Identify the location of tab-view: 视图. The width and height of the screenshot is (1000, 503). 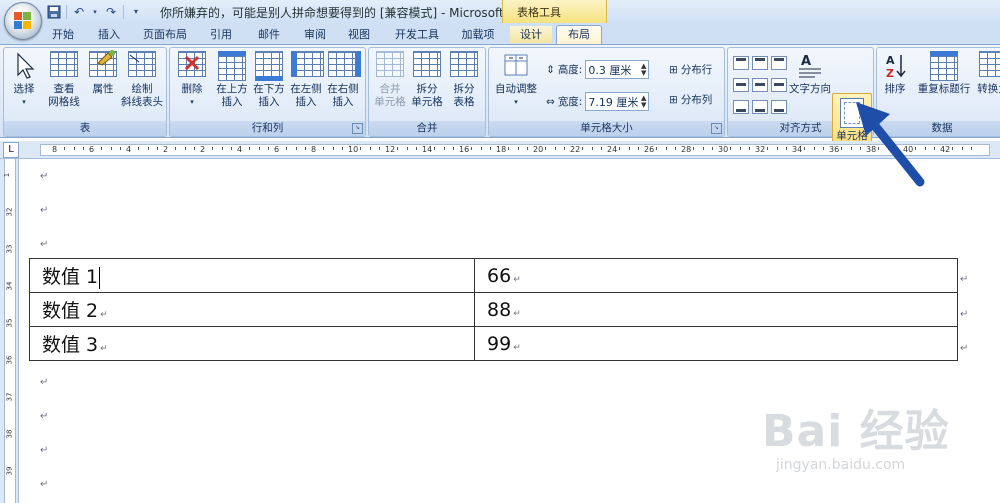
(359, 34).